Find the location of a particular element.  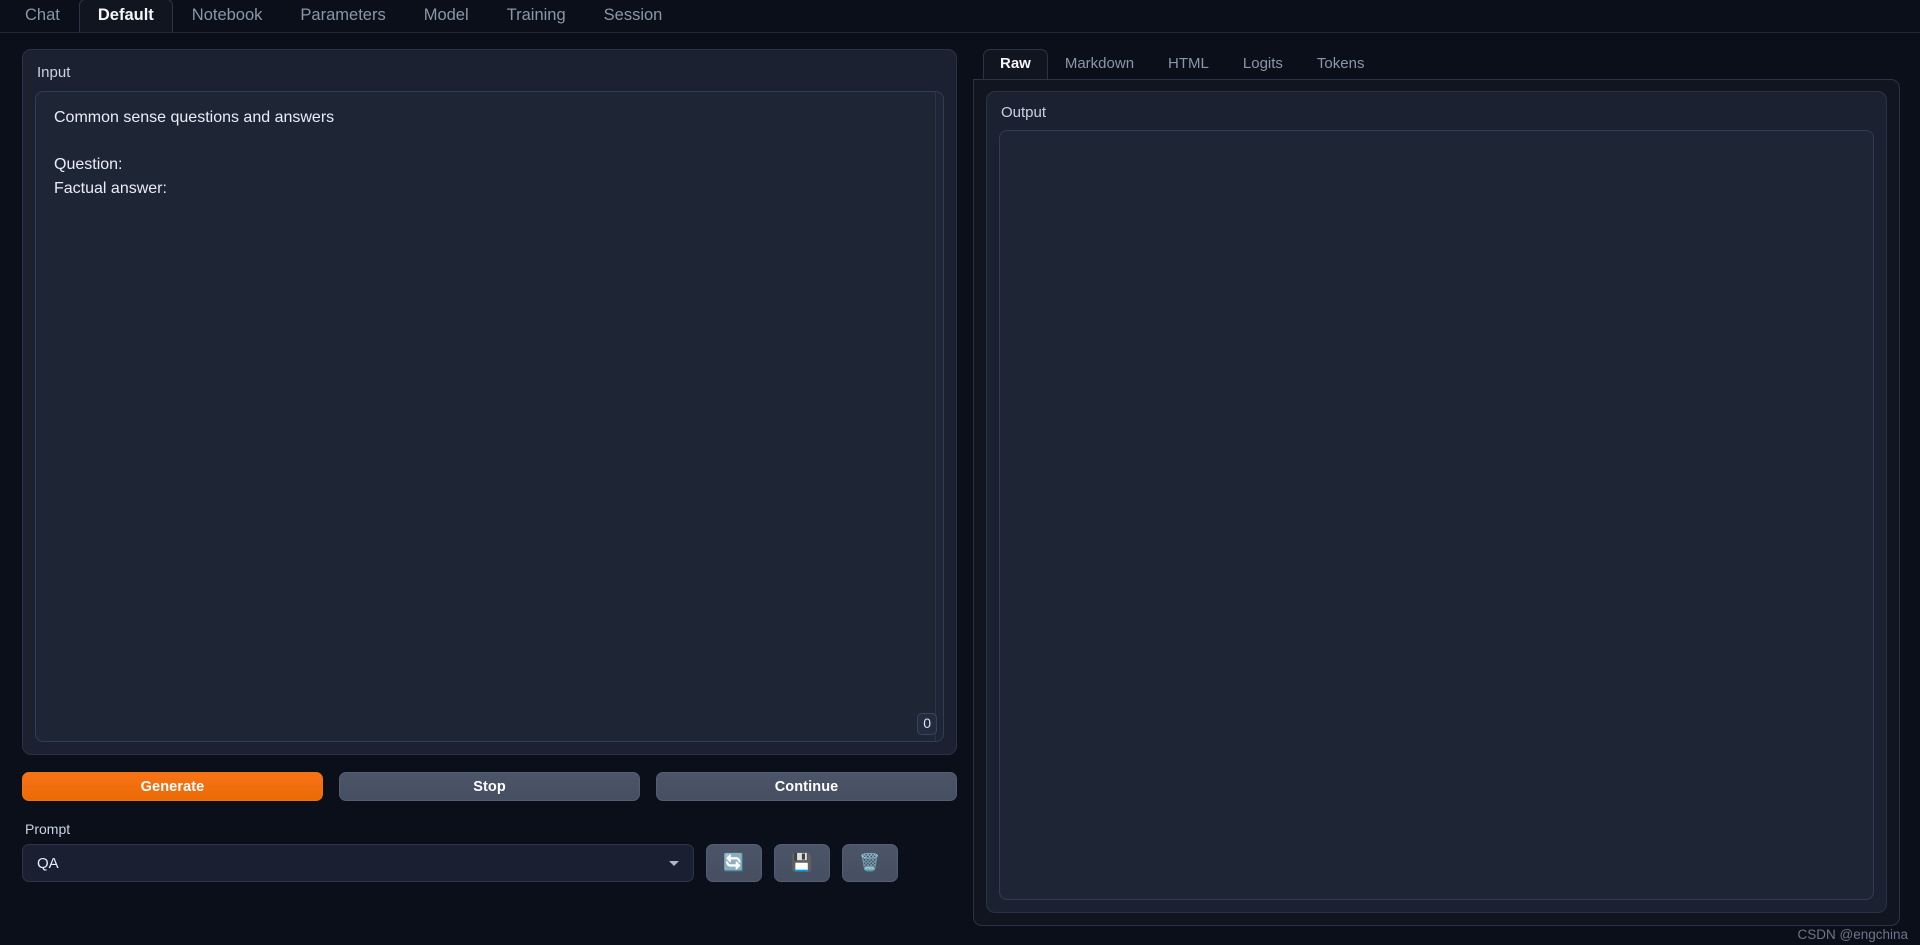

refresh-button: 🔄 is located at coordinates (734, 863).